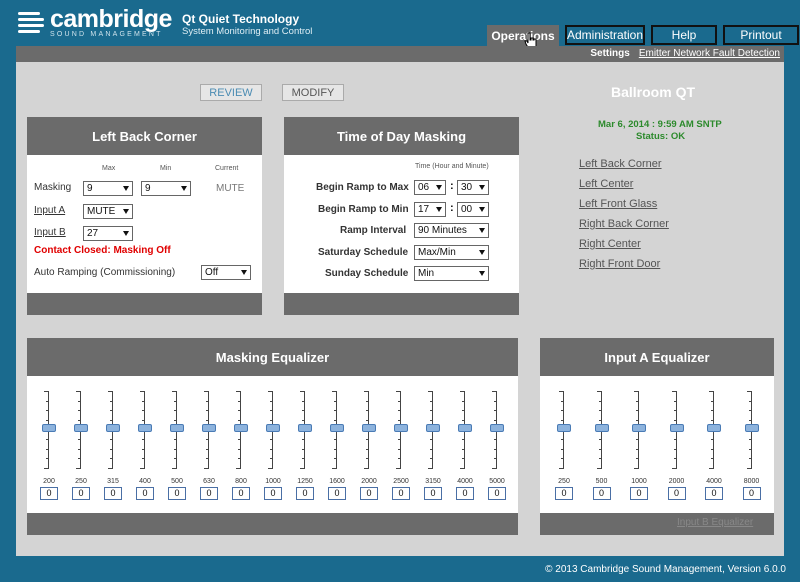  What do you see at coordinates (166, 188) in the screenshot?
I see `masking-min-select: 9` at bounding box center [166, 188].